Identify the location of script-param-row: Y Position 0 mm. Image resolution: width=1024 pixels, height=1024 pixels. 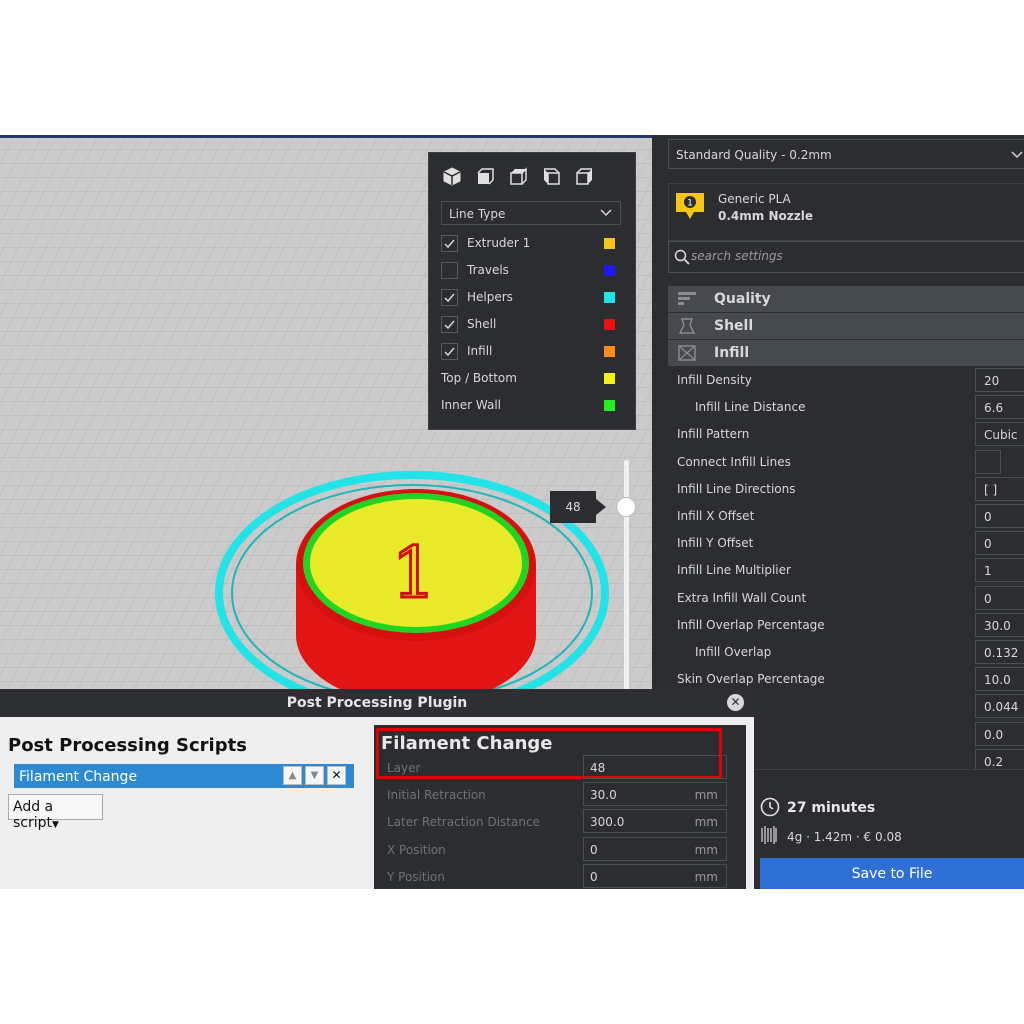
(560, 875).